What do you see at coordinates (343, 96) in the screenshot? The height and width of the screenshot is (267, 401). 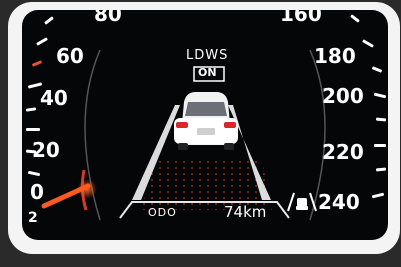 I see `speed-label: 200` at bounding box center [343, 96].